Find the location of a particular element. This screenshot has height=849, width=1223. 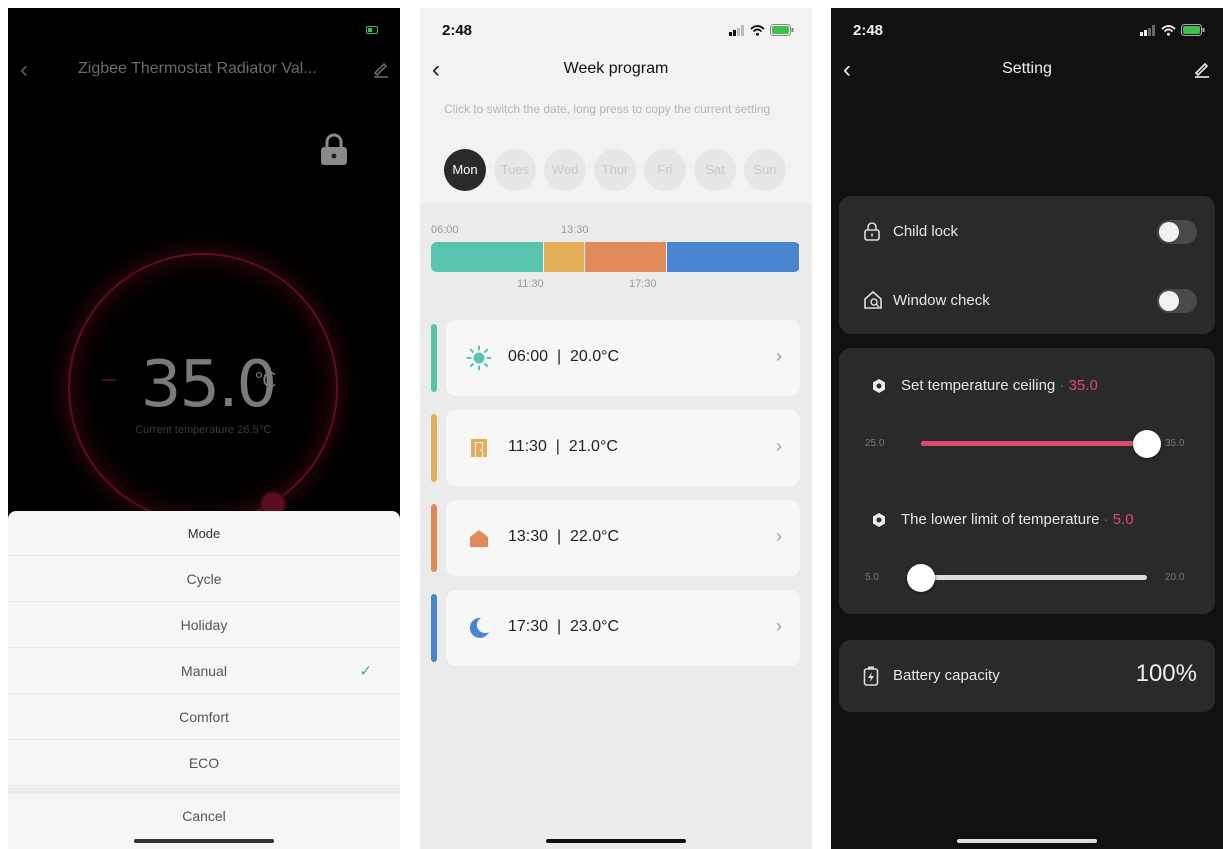

ceiling-slider-track is located at coordinates (1034, 443).